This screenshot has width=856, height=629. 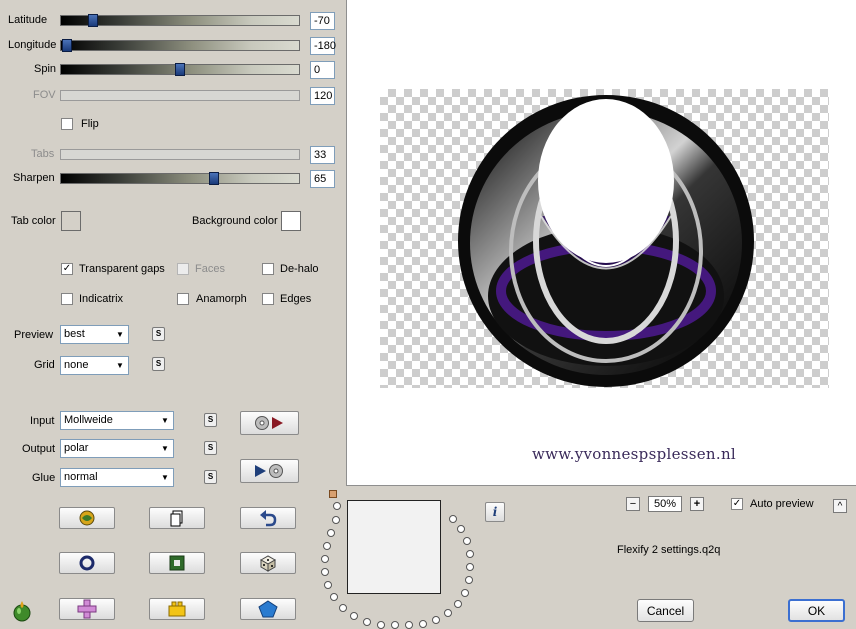 I want to click on edges-checkbox, so click(x=268, y=299).